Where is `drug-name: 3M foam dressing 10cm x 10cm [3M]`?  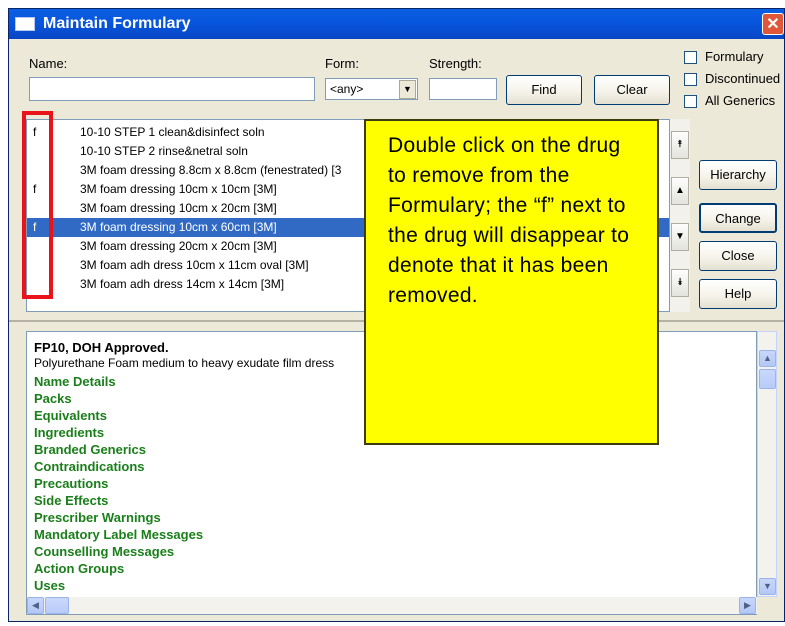
drug-name: 3M foam dressing 10cm x 10cm [3M] is located at coordinates (178, 189).